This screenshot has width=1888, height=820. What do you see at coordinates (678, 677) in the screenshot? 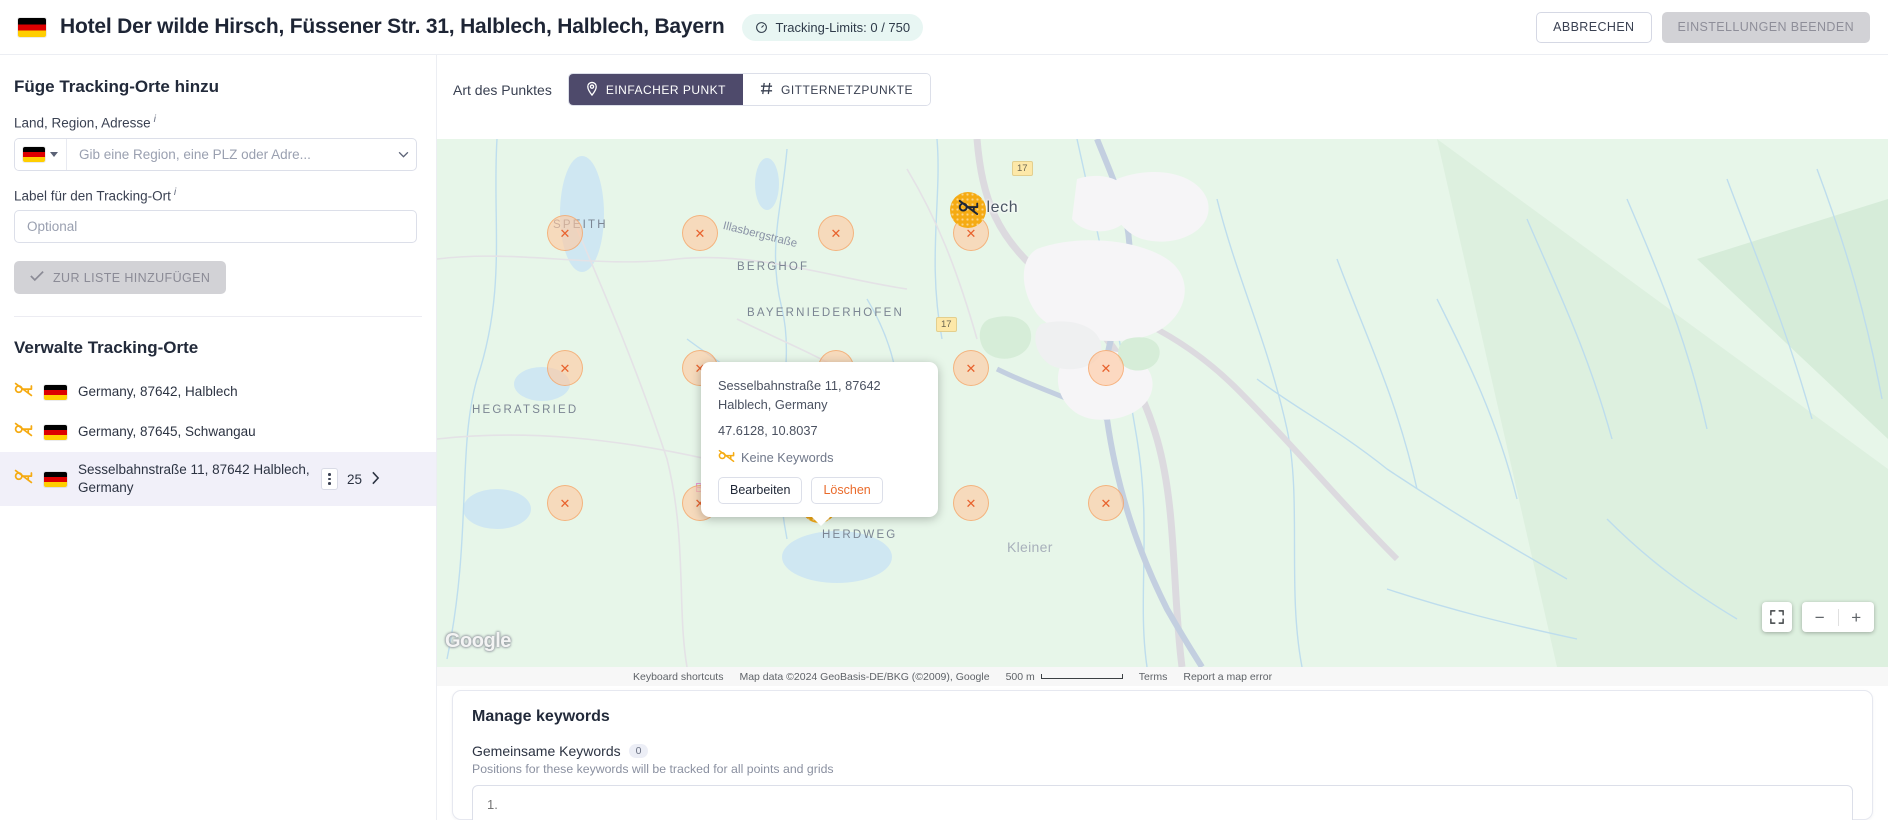
I see `keyboard-shortcuts-link: Keyboard shortcuts` at bounding box center [678, 677].